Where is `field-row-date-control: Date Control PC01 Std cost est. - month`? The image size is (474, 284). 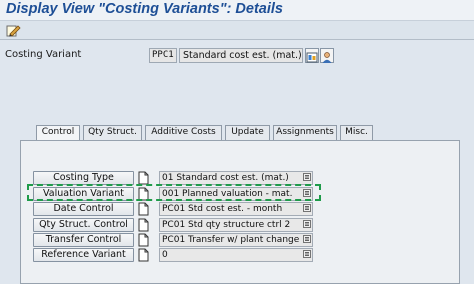 field-row-date-control: Date Control PC01 Std cost est. - month is located at coordinates (241, 209).